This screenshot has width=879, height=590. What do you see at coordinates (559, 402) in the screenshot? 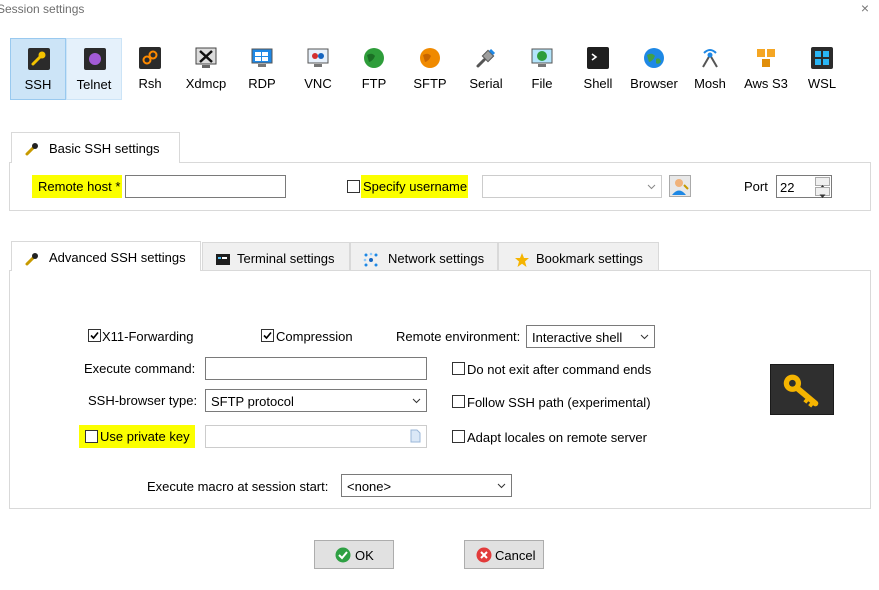
I see `follow-ssh-path-label: Follow SSH path (experimental)` at bounding box center [559, 402].